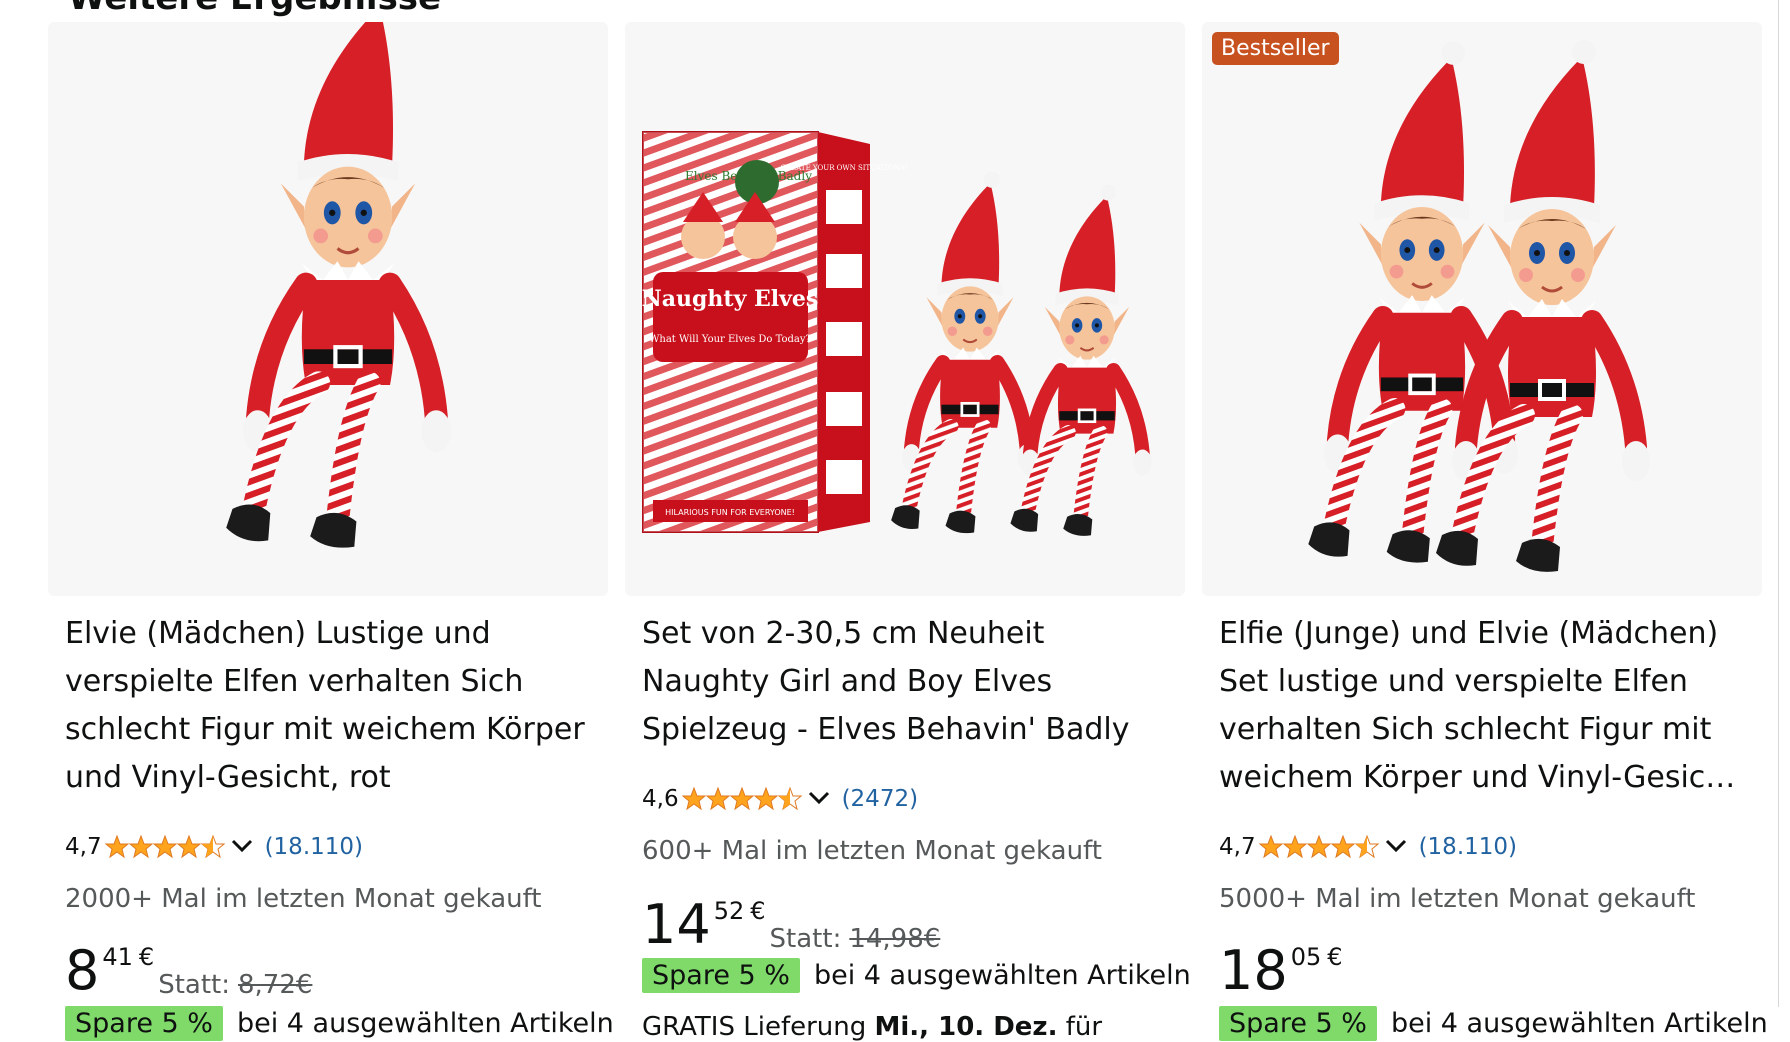 The height and width of the screenshot is (1042, 1790). Describe the element at coordinates (235, 985) in the screenshot. I see `list-price: Statt: 8,72€` at that location.